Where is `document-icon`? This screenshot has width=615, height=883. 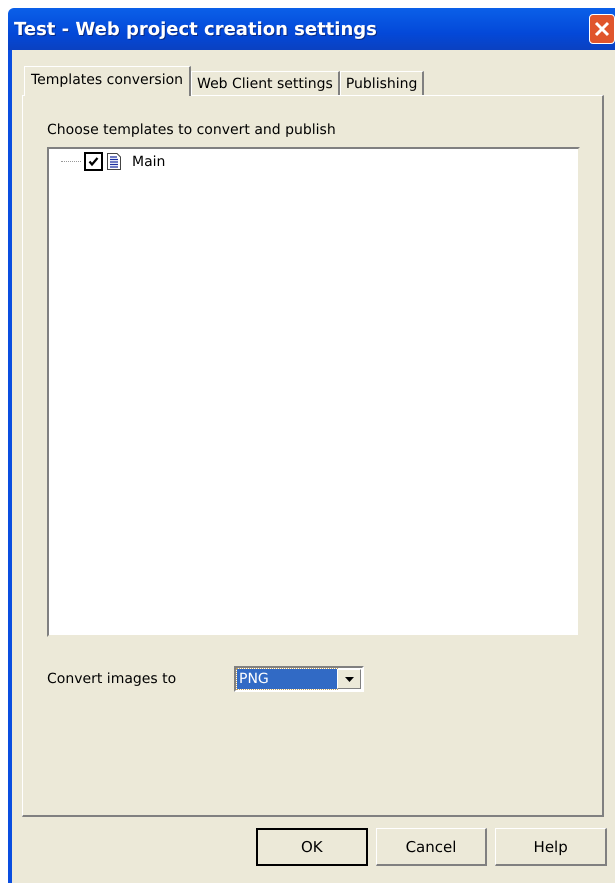 document-icon is located at coordinates (114, 161).